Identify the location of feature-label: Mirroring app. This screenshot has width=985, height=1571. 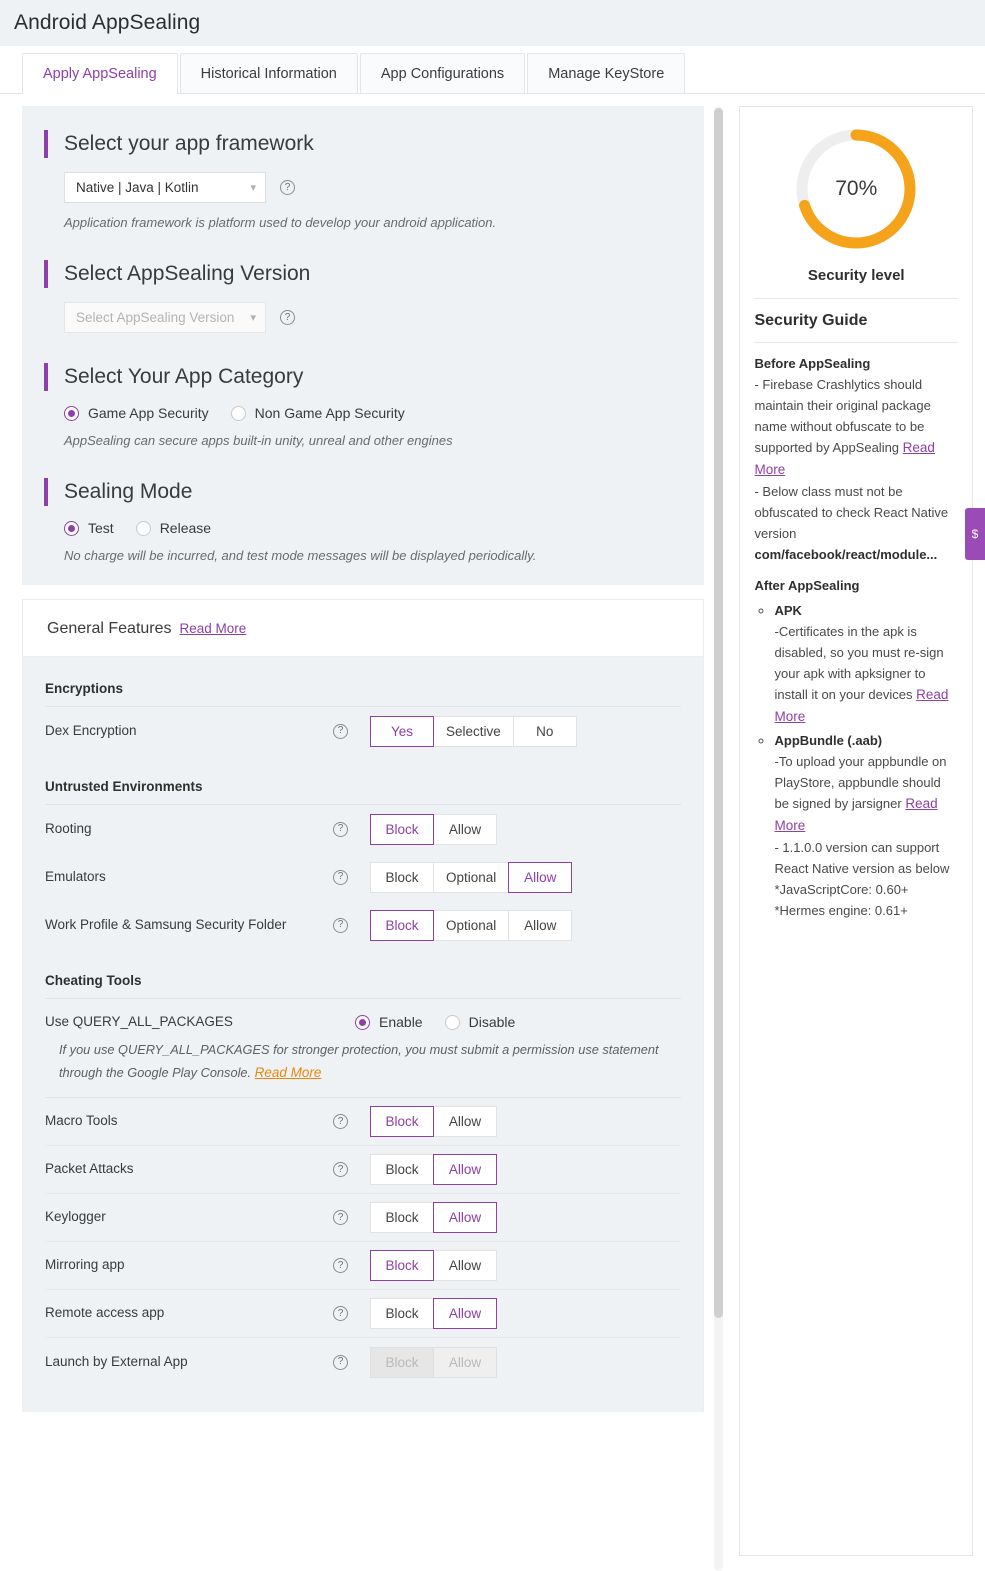
(85, 1265).